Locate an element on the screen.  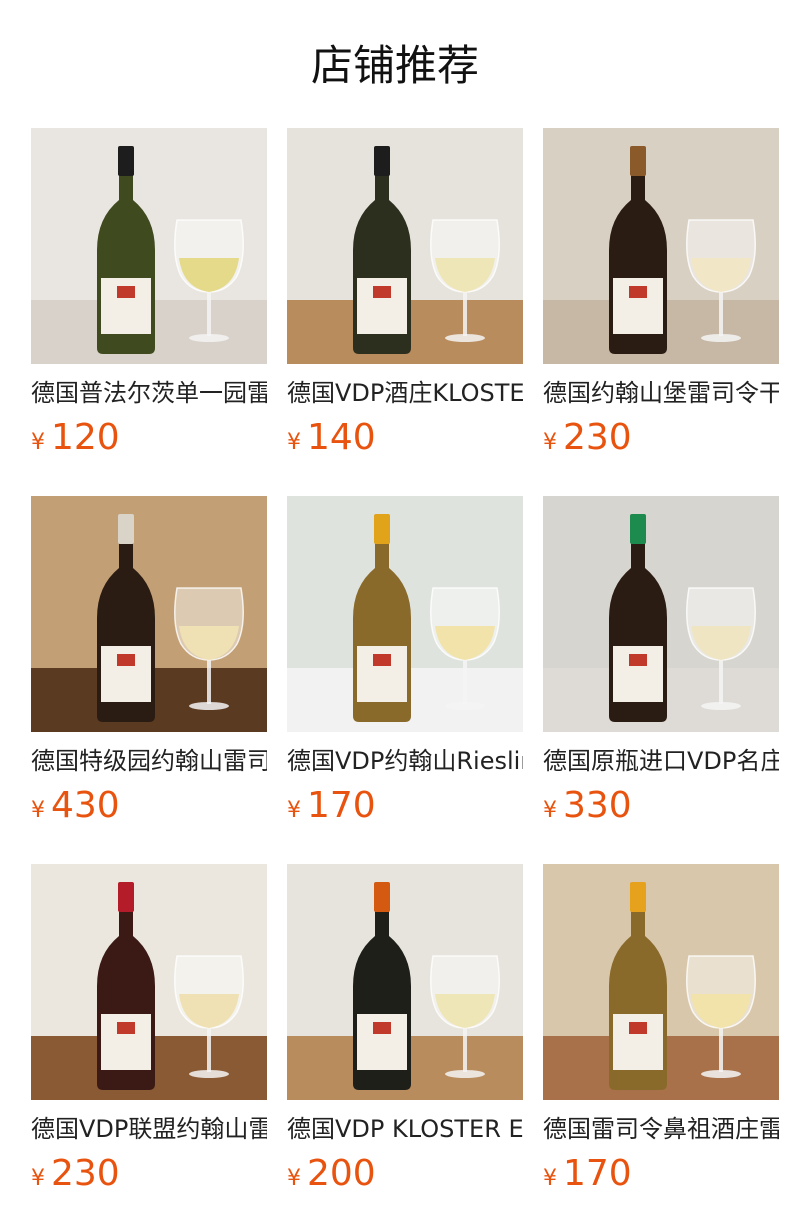
product-card: 德国VDP酒庄KLOSTER EBERBACH ¥140 is located at coordinates (405, 294).